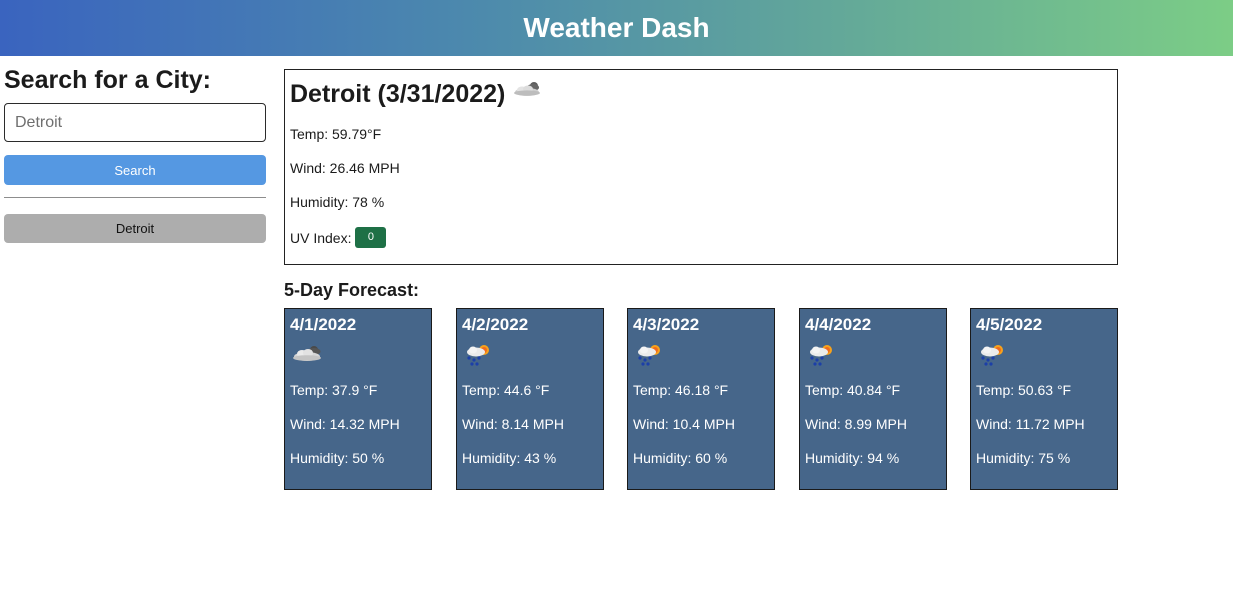  What do you see at coordinates (352, 290) in the screenshot?
I see `forecast-title: 5-Day Forecast:` at bounding box center [352, 290].